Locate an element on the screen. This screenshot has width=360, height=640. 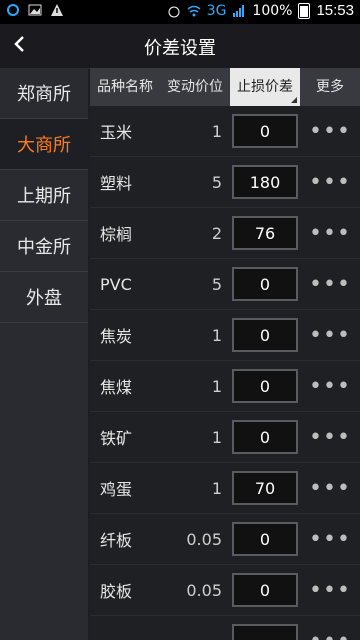
table-header: 品种名称 变动价位 止损价差 更多 is located at coordinates (225, 87).